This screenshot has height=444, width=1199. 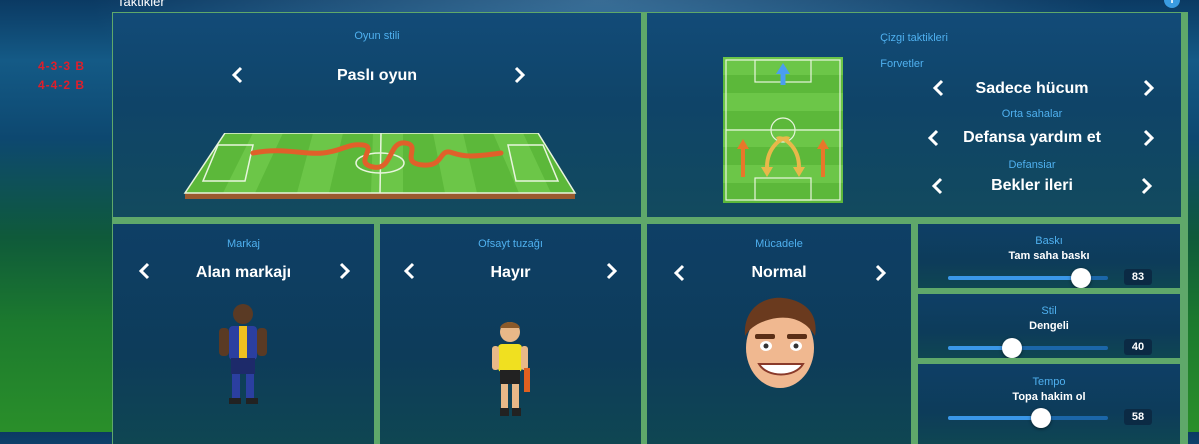 What do you see at coordinates (141, 4) in the screenshot?
I see `page-title: Taktikler` at bounding box center [141, 4].